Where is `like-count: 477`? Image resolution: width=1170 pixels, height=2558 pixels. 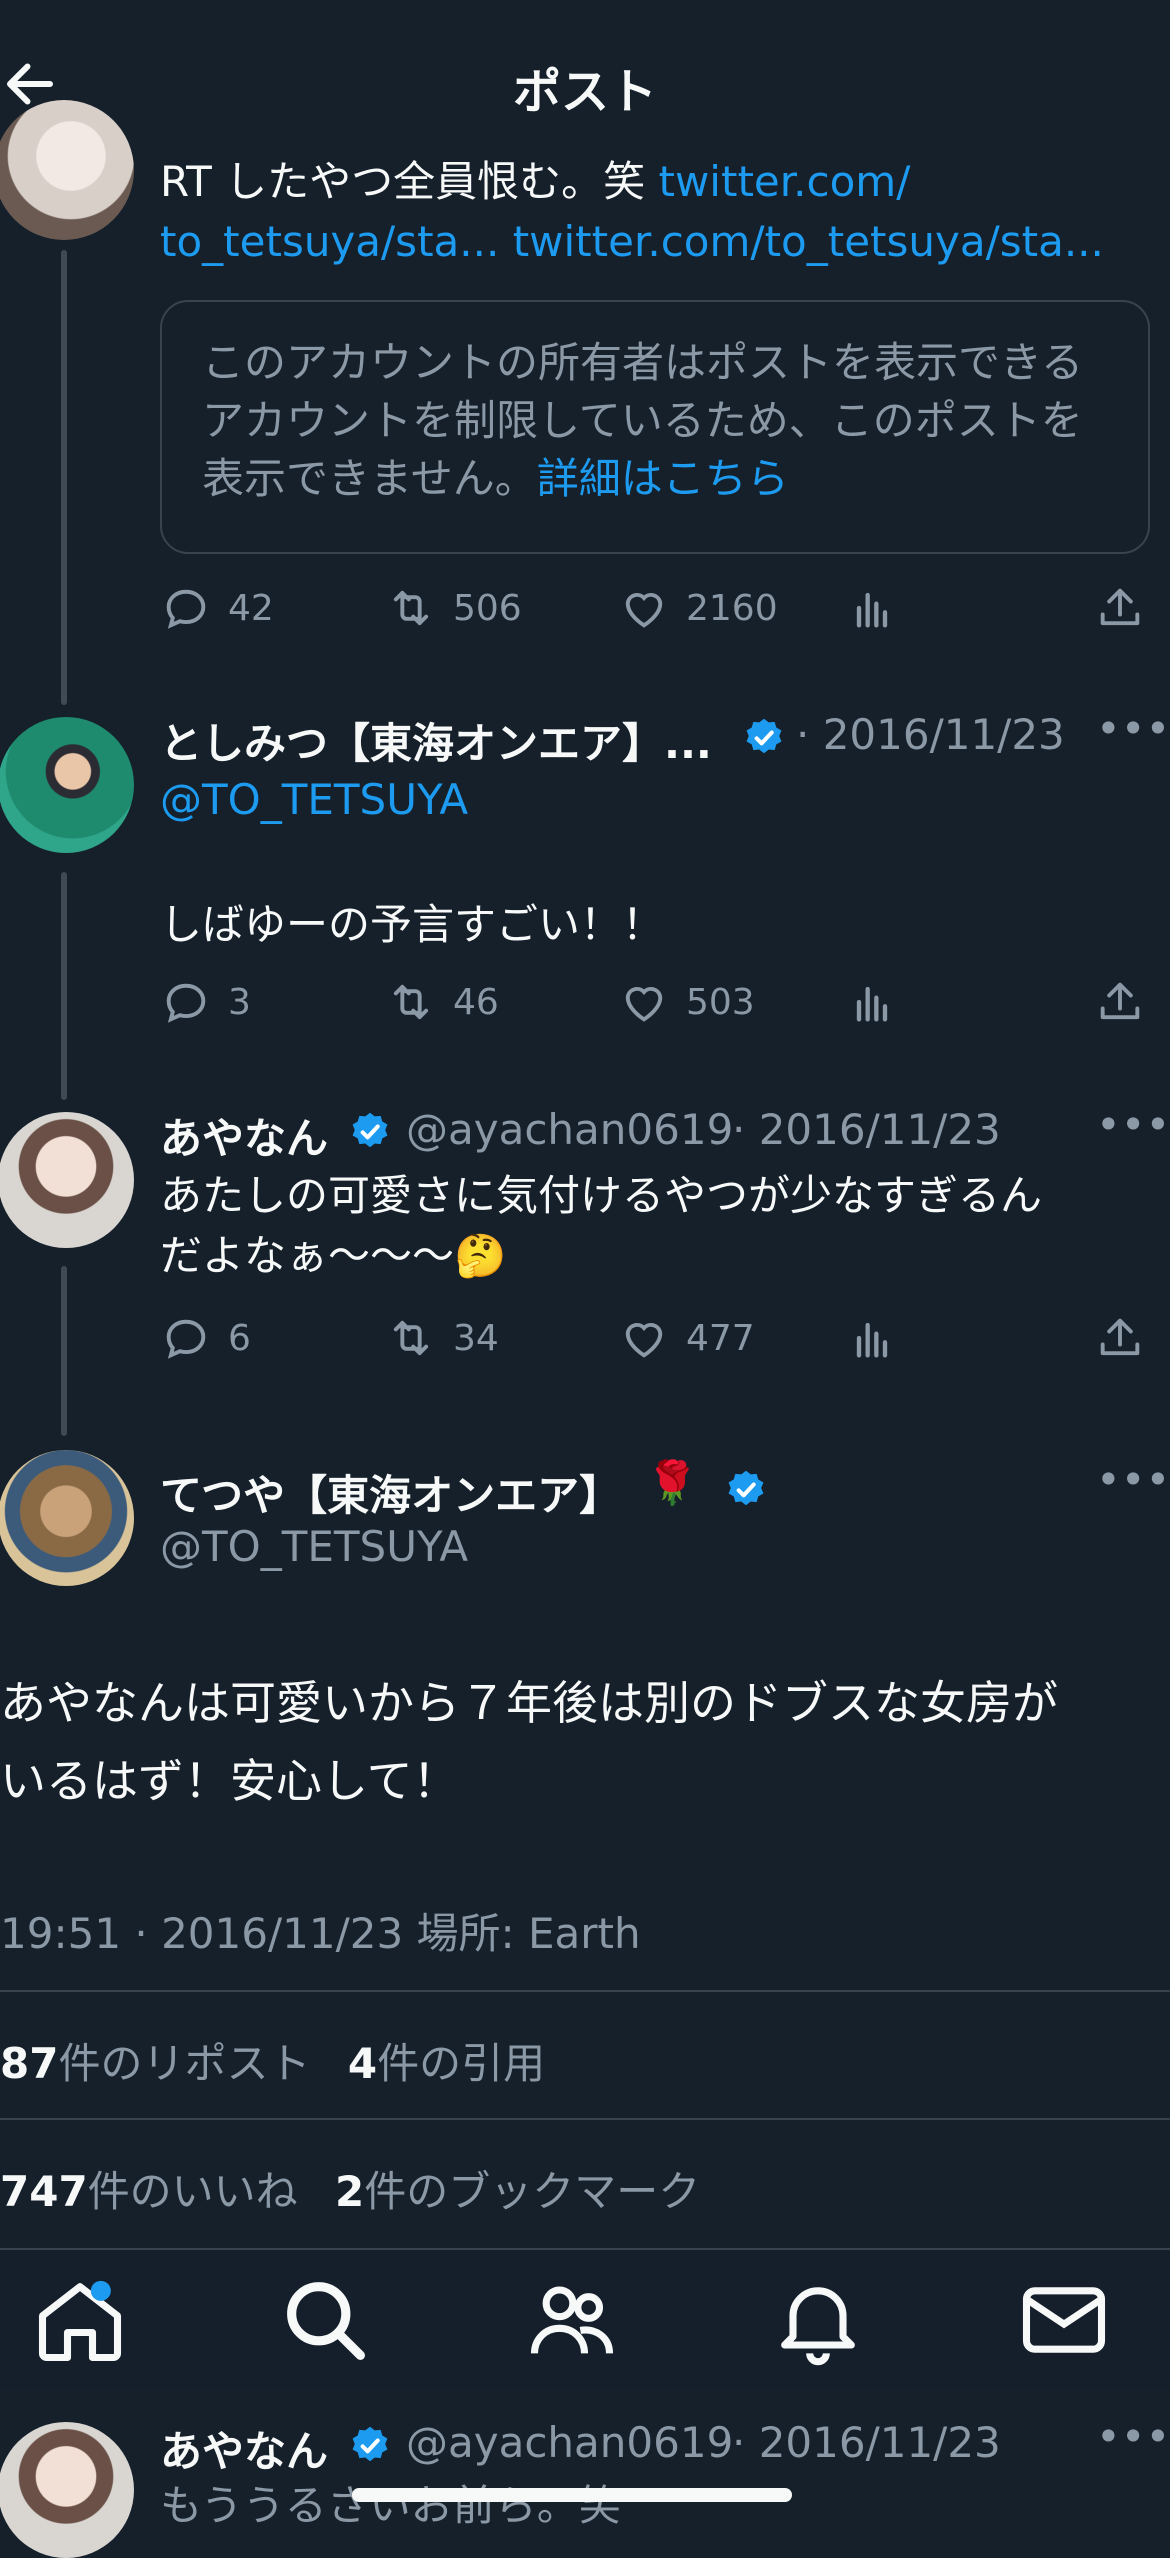
like-count: 477 is located at coordinates (720, 1338).